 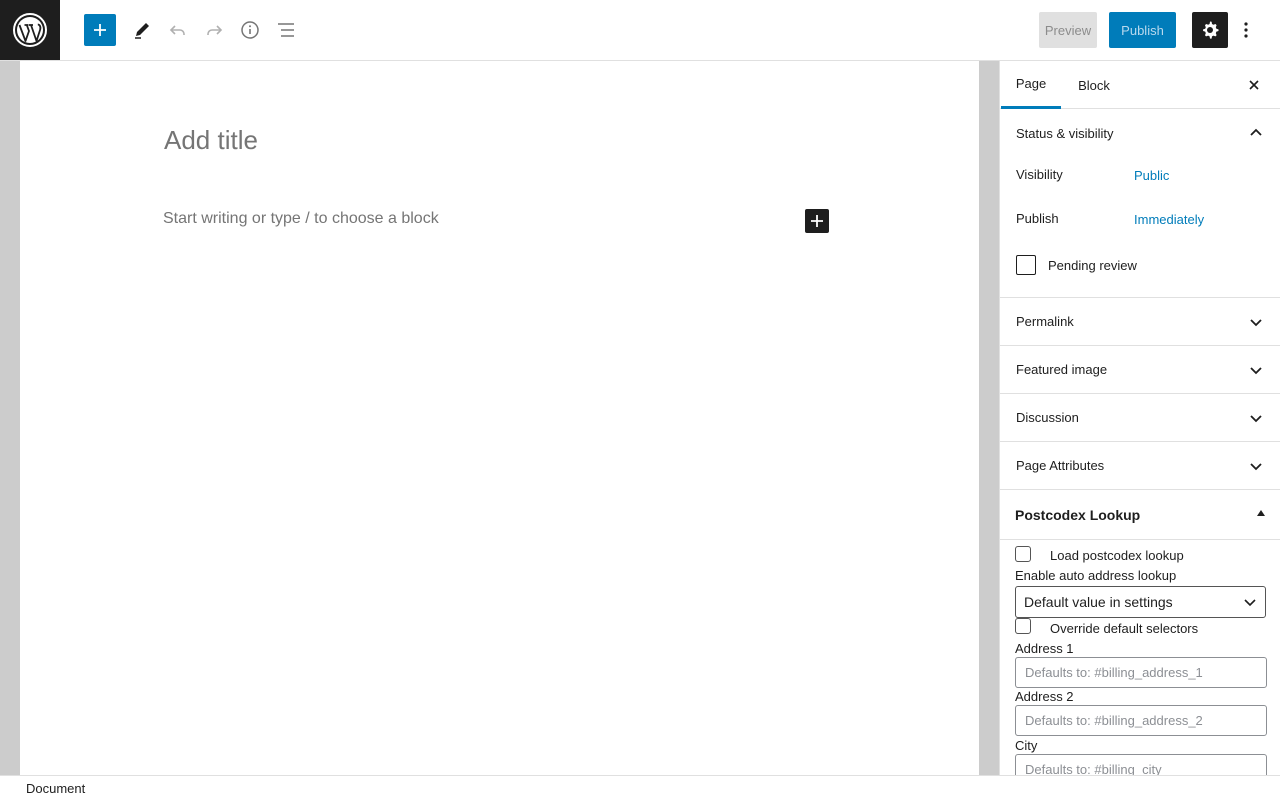 What do you see at coordinates (1044, 696) in the screenshot?
I see `address-2-label: Address 2` at bounding box center [1044, 696].